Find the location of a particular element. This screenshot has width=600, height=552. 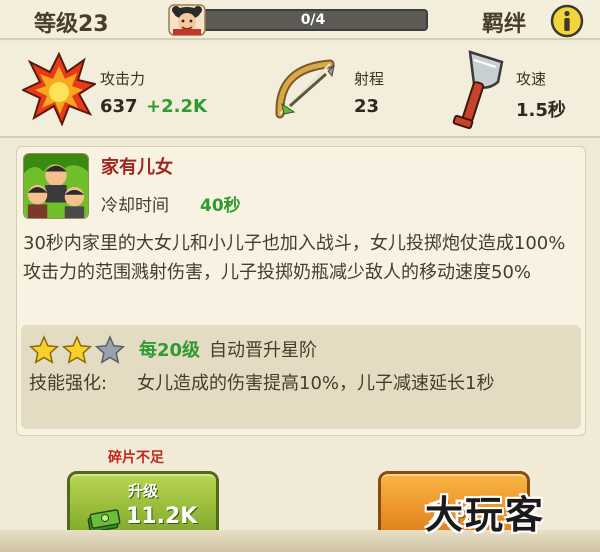

star-empty-icon is located at coordinates (110, 349).